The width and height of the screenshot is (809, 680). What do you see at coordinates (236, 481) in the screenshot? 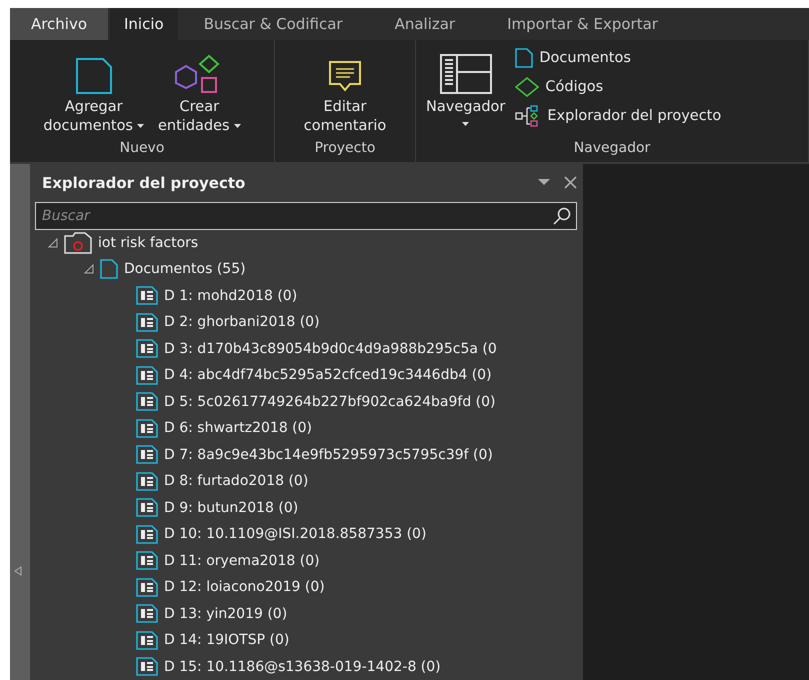
I see `tree-item: D 8: furtado2018 (0)` at bounding box center [236, 481].